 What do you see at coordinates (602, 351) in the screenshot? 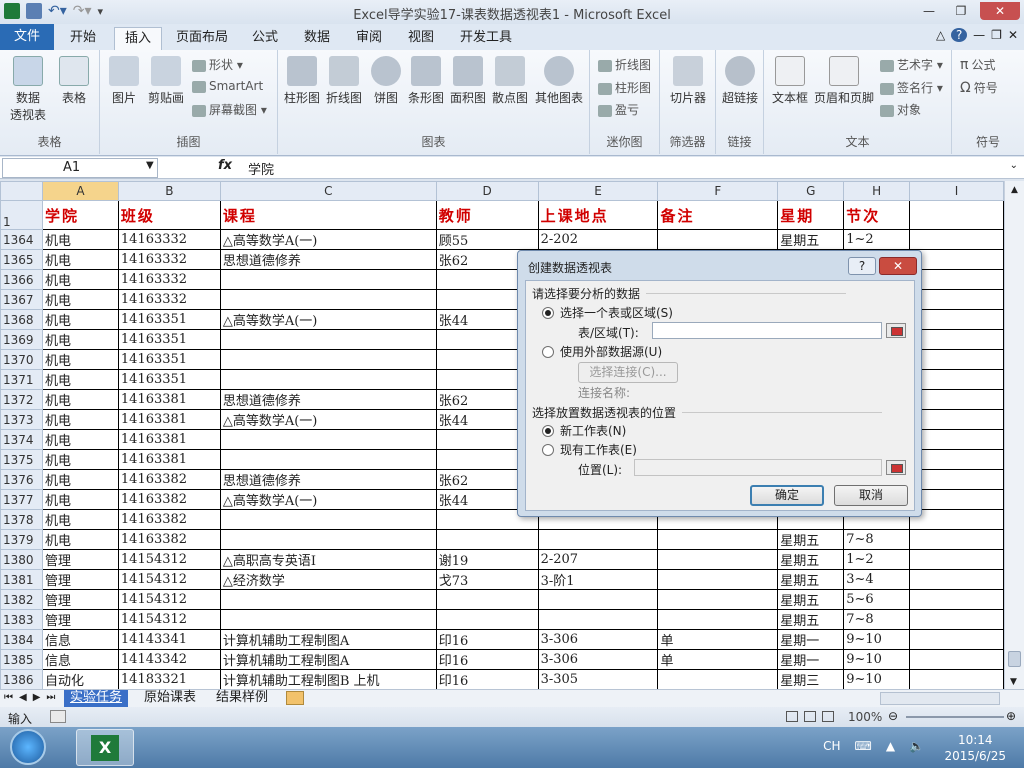
I see `radio-external-source: 使用外部数据源(U)` at bounding box center [602, 351].